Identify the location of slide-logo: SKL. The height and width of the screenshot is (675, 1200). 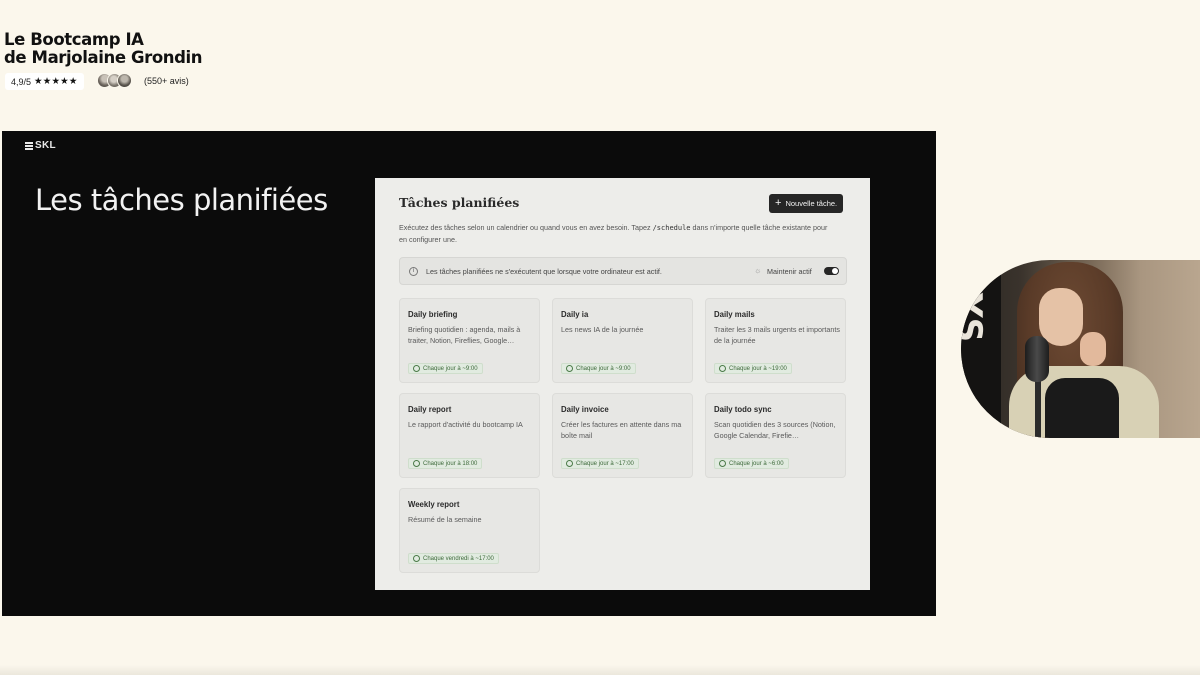
(40, 145).